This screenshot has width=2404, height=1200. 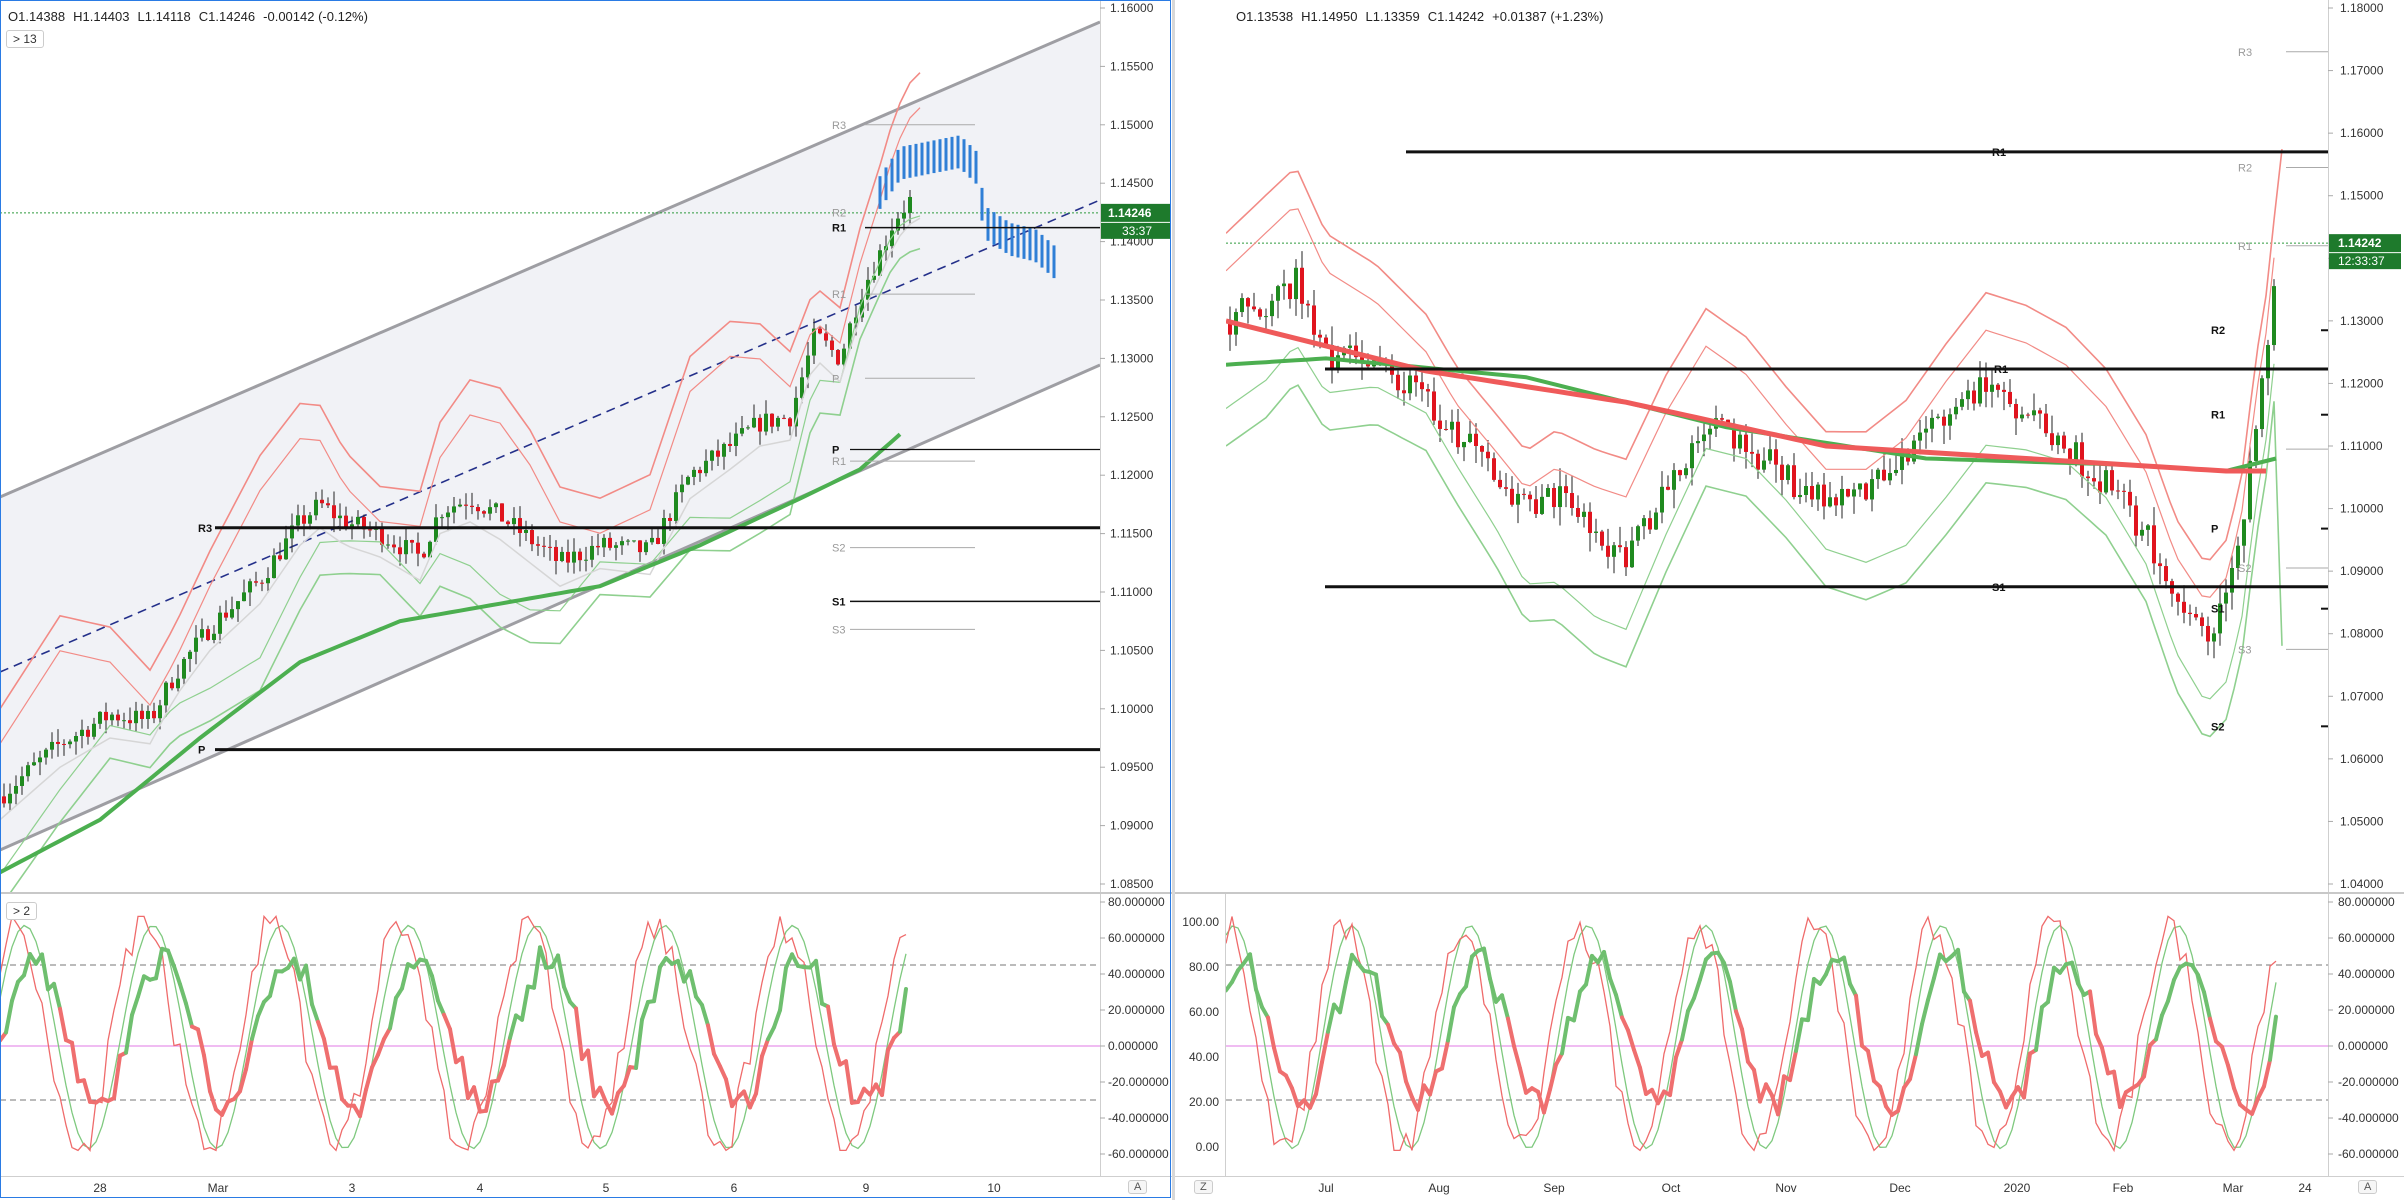 I want to click on right-osc-left-axis: 100.00 80.00 60.00 40.00 20.00 0.00, so click(x=1200, y=1035).